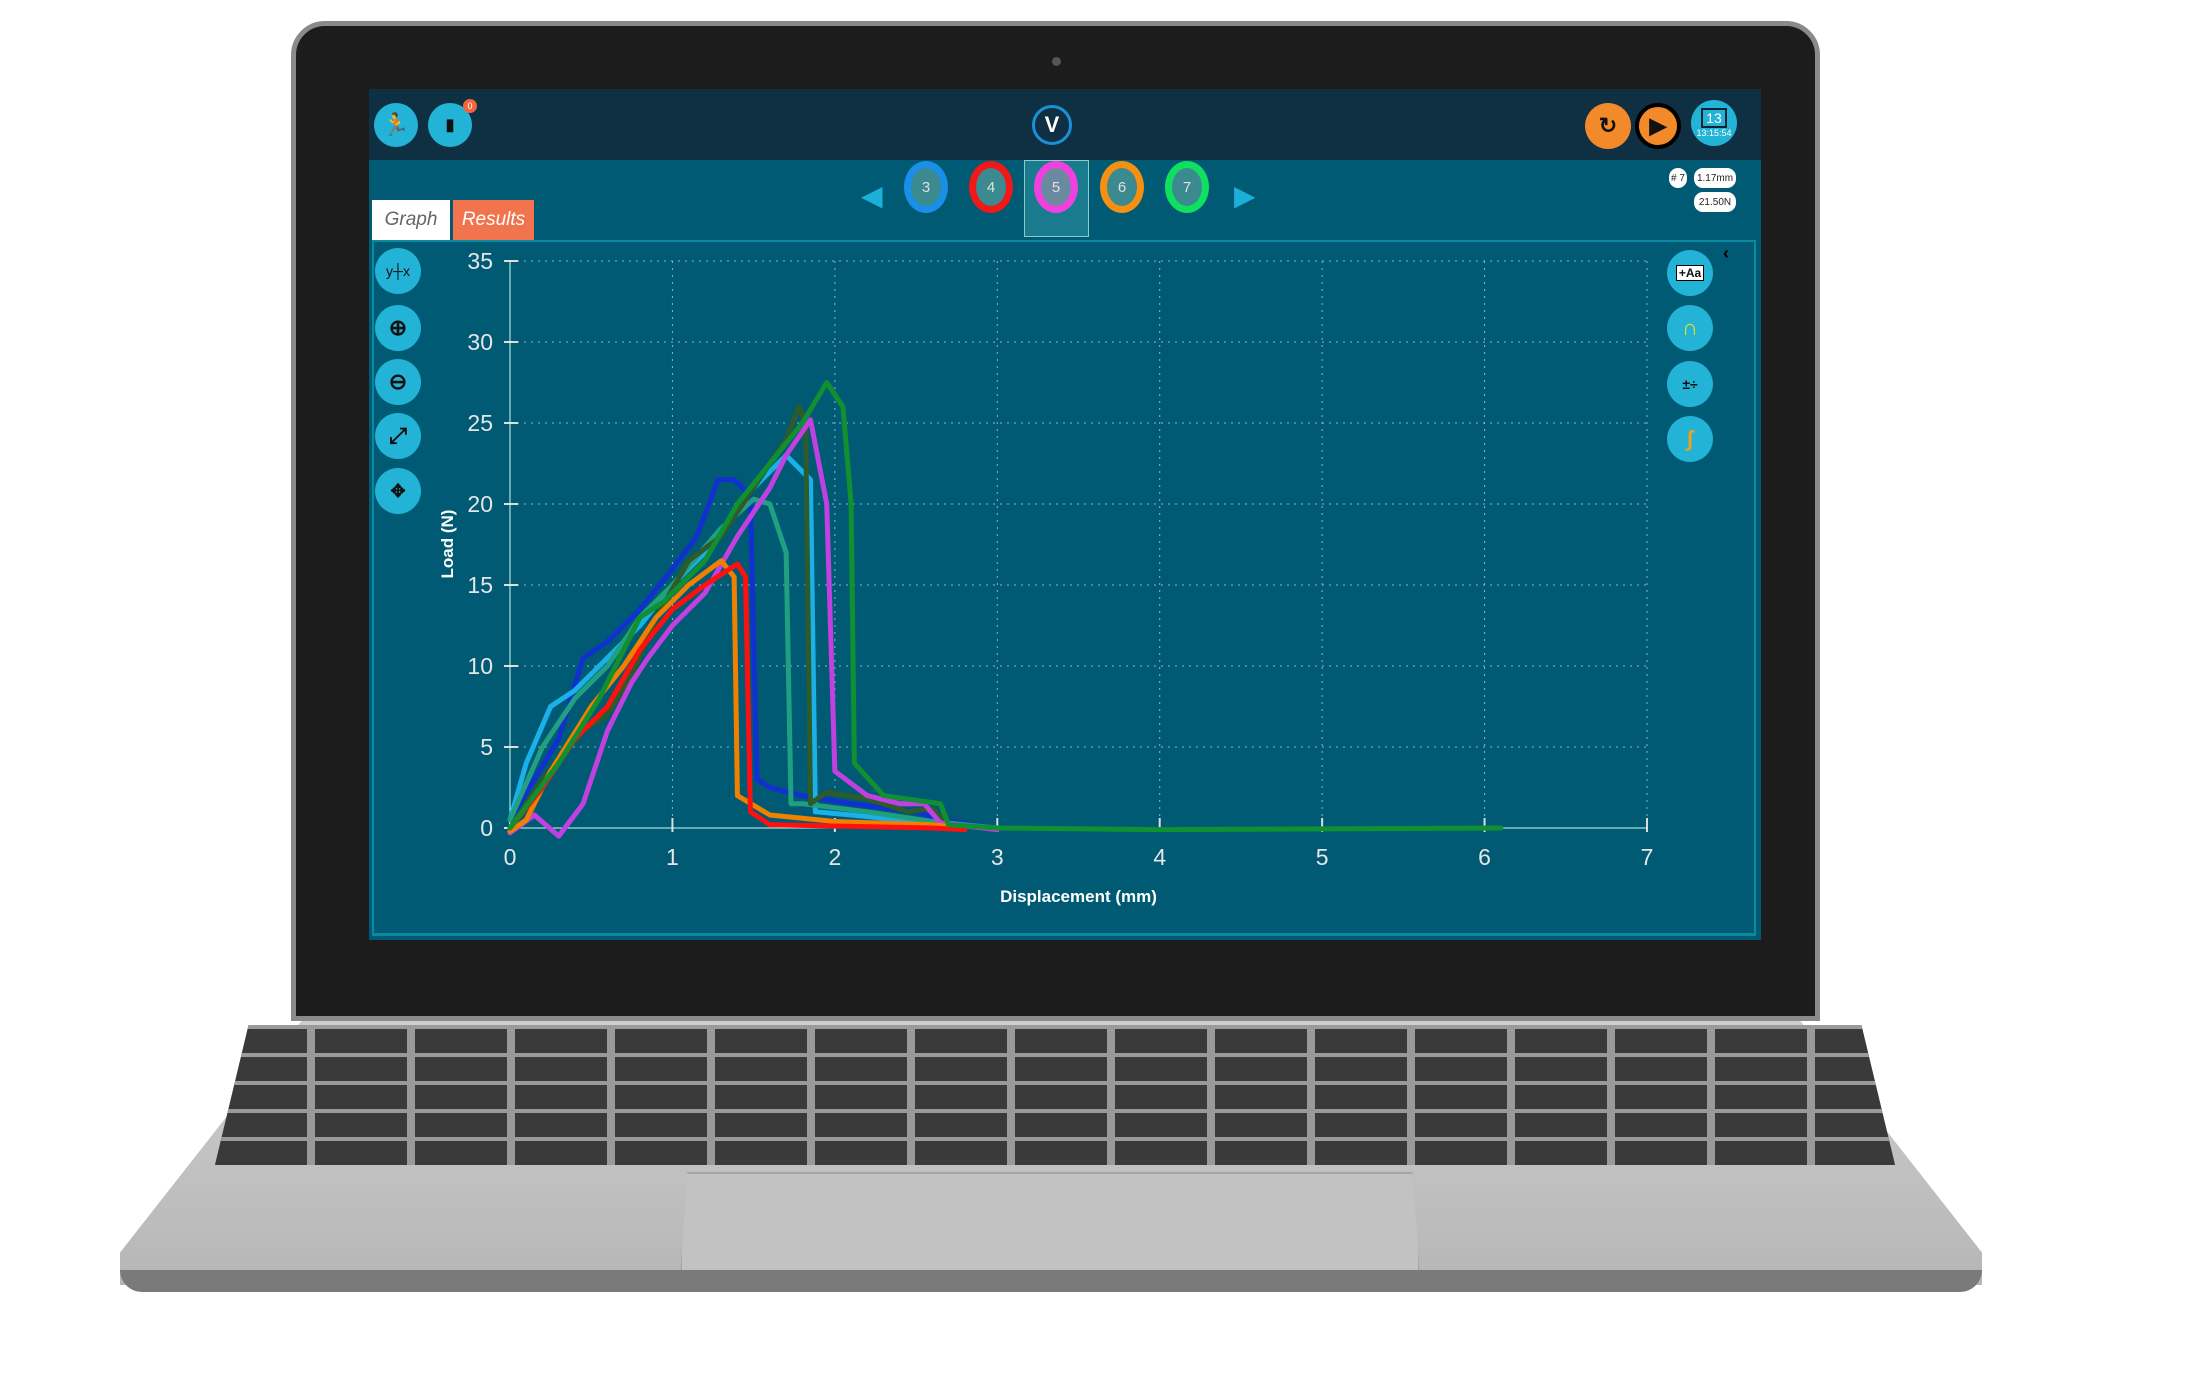  Describe the element at coordinates (480, 261) in the screenshot. I see `y-tick-label: 35` at that location.